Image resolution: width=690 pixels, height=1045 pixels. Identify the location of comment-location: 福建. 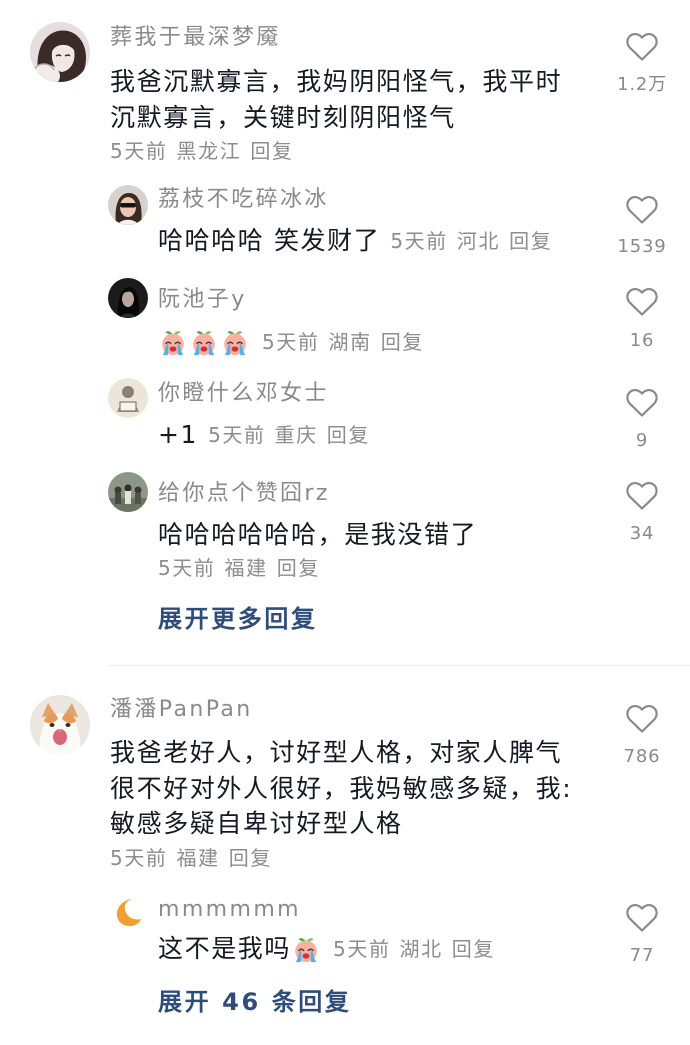
(198, 858).